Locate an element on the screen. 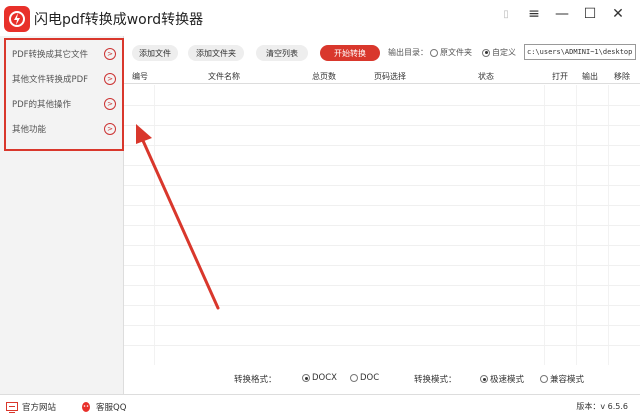 Image resolution: width=640 pixels, height=417 pixels. file-table-header: 编号 文件名称 总页数 页码选择 状态 打开 输出 移除 is located at coordinates (382, 76).